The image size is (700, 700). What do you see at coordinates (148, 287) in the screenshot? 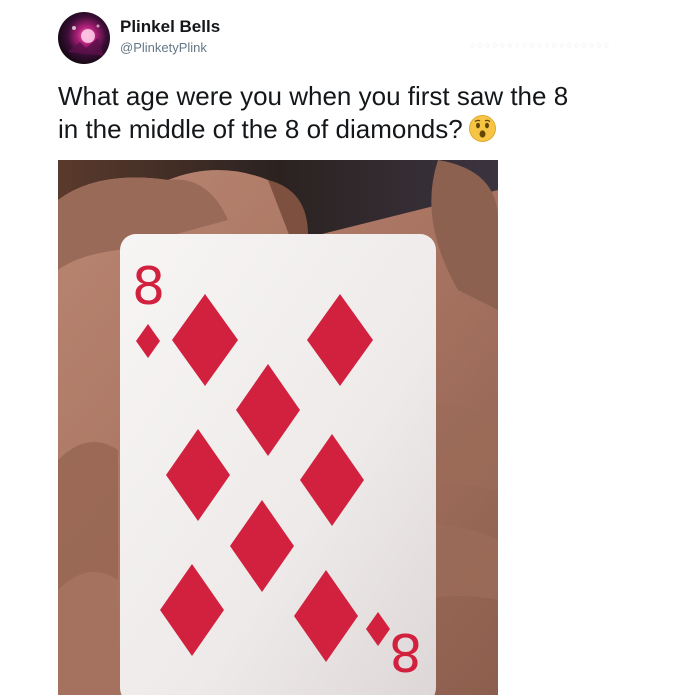
I see `card-index-top: 8` at bounding box center [148, 287].